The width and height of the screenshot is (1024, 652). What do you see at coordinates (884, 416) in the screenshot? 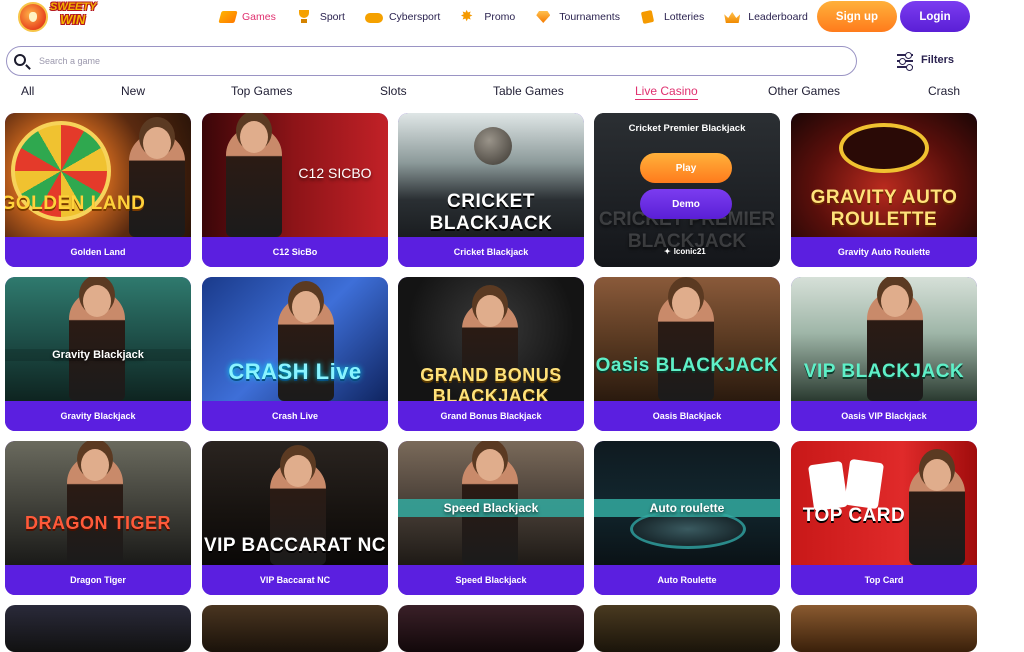
I see `game-title: Oasis VIP Blackjack` at bounding box center [884, 416].